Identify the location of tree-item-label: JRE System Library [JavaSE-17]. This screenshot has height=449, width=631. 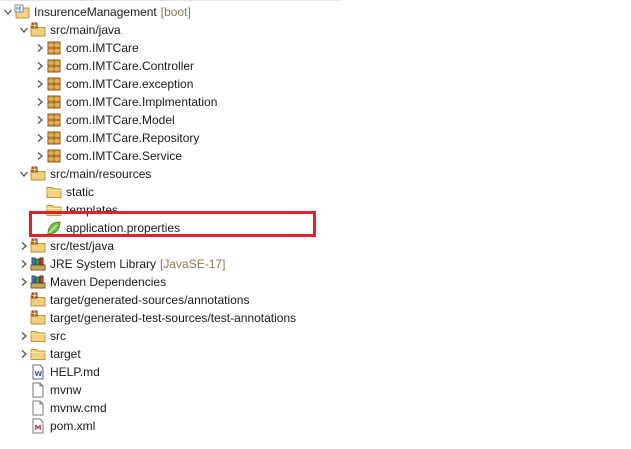
(137, 264).